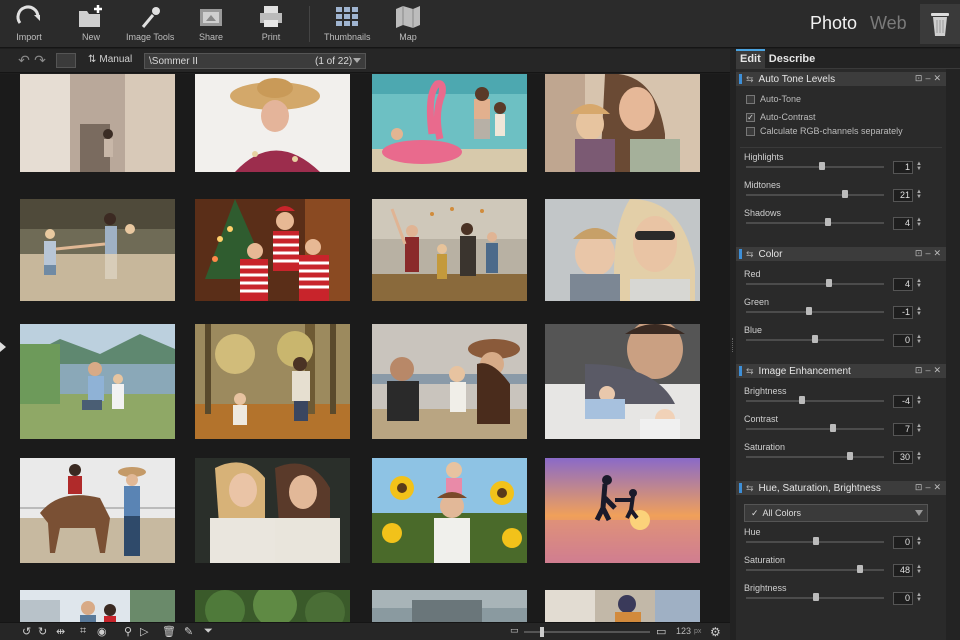  Describe the element at coordinates (66, 60) in the screenshot. I see `view-grid-icon` at that location.